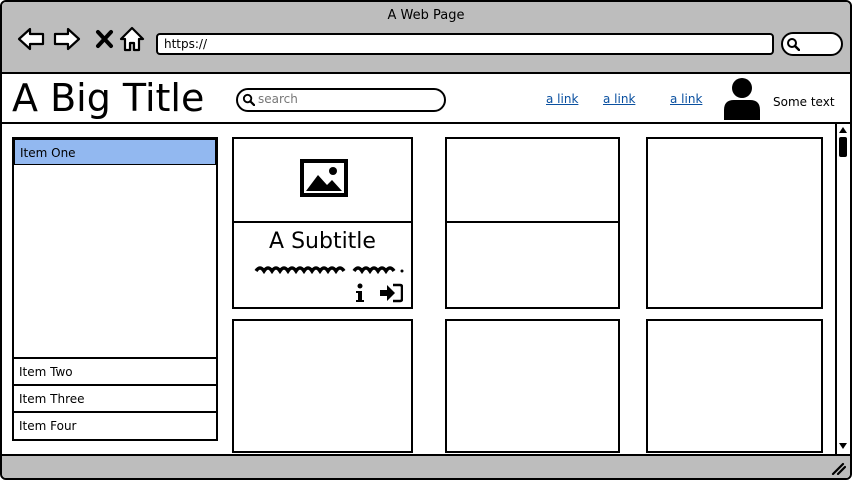 The height and width of the screenshot is (480, 852). Describe the element at coordinates (619, 99) in the screenshot. I see `header-link-2: a link` at that location.